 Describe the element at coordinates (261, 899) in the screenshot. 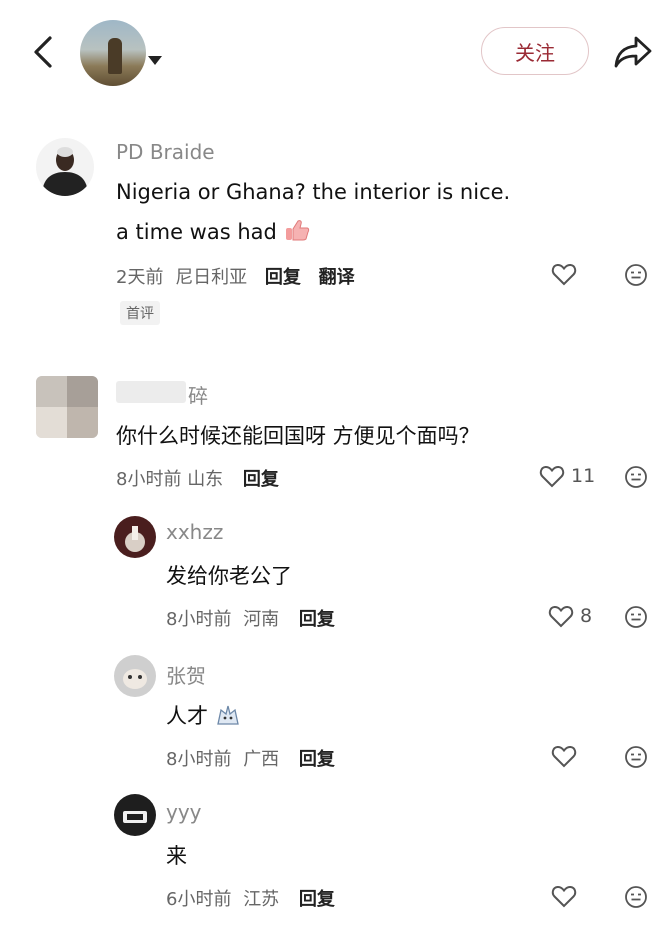

I see `reply-location: 江苏` at that location.